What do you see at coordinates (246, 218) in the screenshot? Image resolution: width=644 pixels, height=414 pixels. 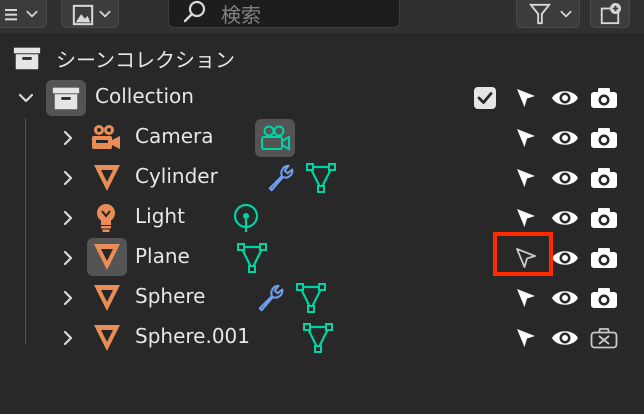 I see `light-data-icon` at bounding box center [246, 218].